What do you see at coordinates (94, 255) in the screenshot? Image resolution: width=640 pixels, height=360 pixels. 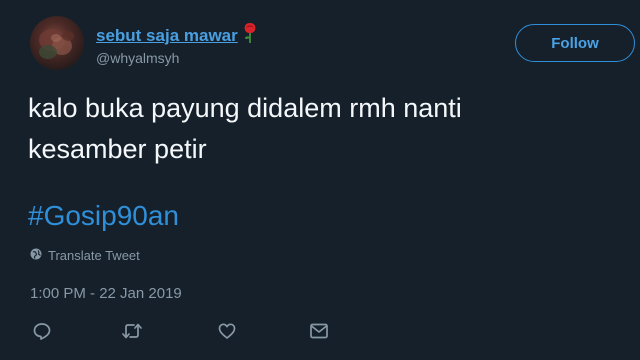 I see `translate-label: Translate Tweet` at bounding box center [94, 255].